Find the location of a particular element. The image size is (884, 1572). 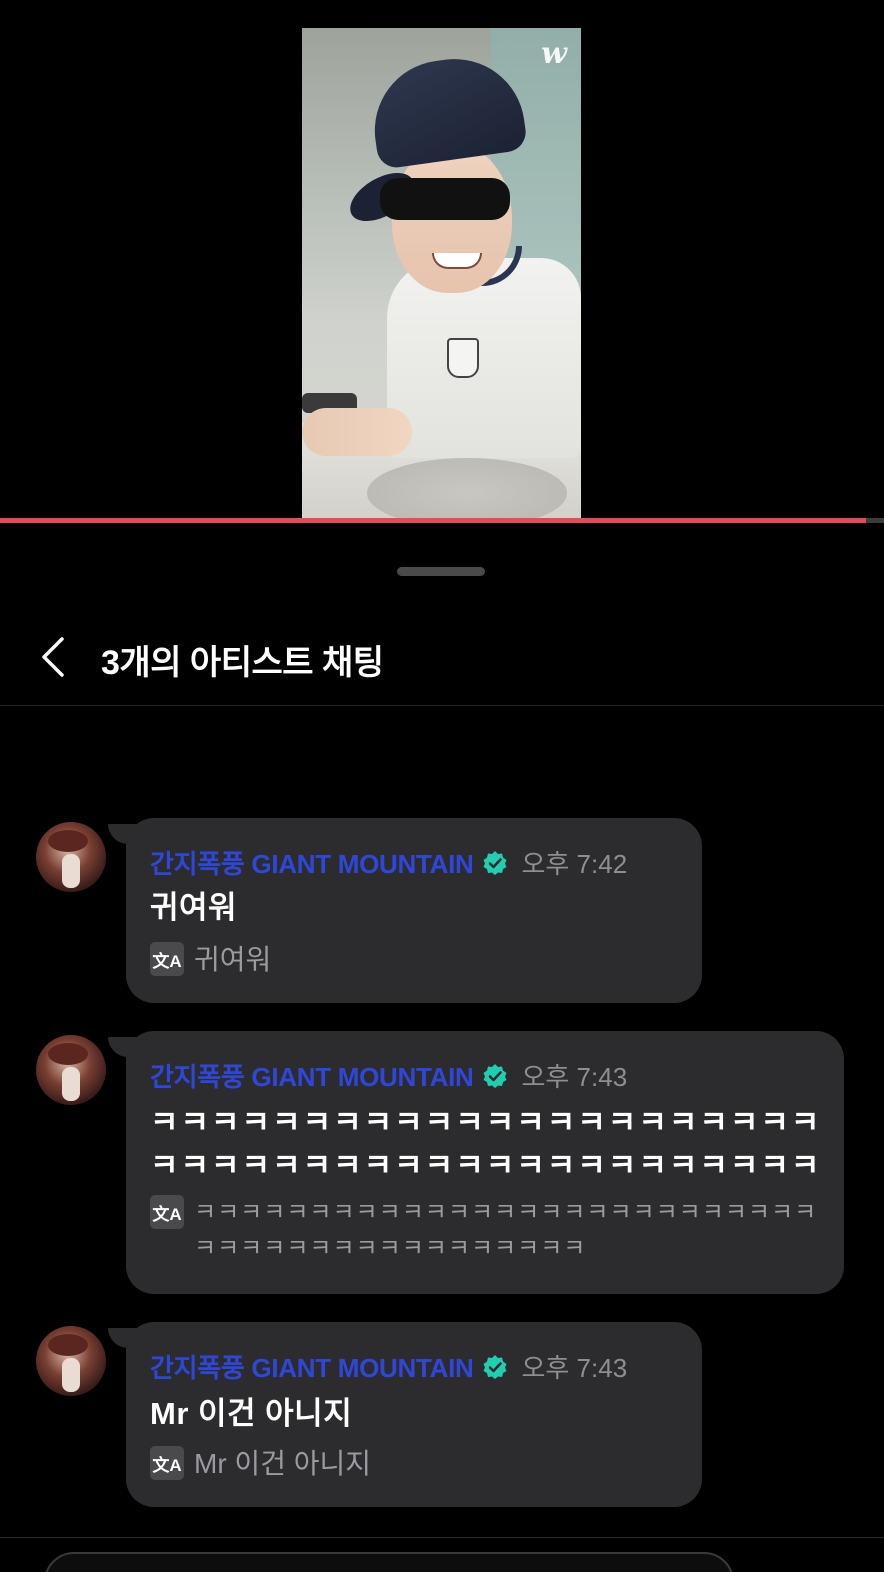

translation-row: 文A 귀여워 is located at coordinates (210, 960).